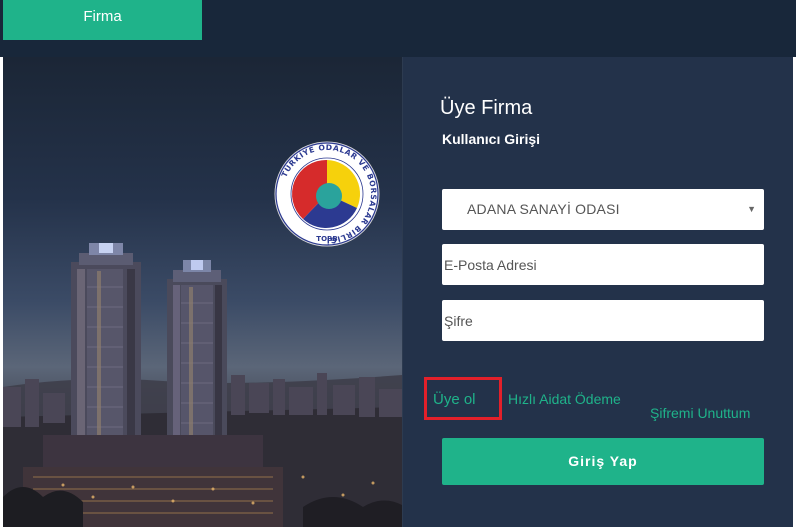 Image resolution: width=796 pixels, height=530 pixels. I want to click on forgot-password-link: Şifremi Unuttum, so click(700, 413).